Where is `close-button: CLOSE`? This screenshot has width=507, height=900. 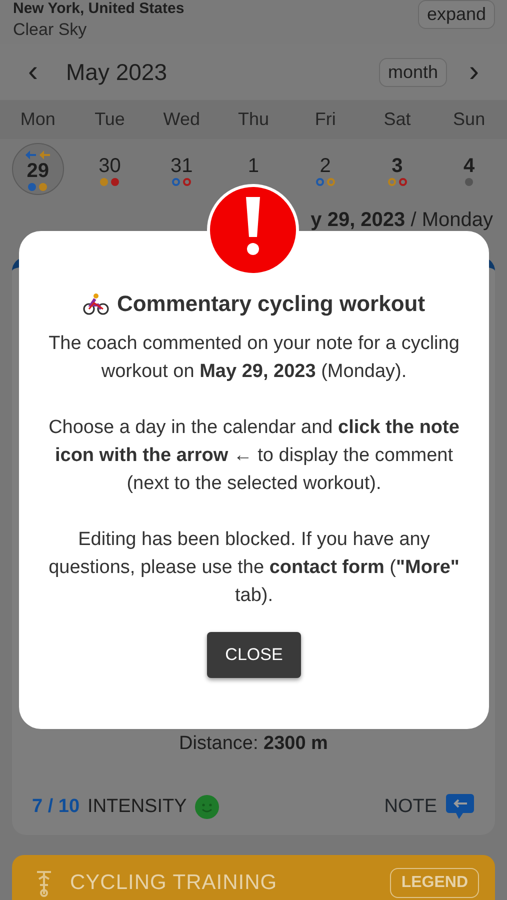
close-button: CLOSE is located at coordinates (254, 655).